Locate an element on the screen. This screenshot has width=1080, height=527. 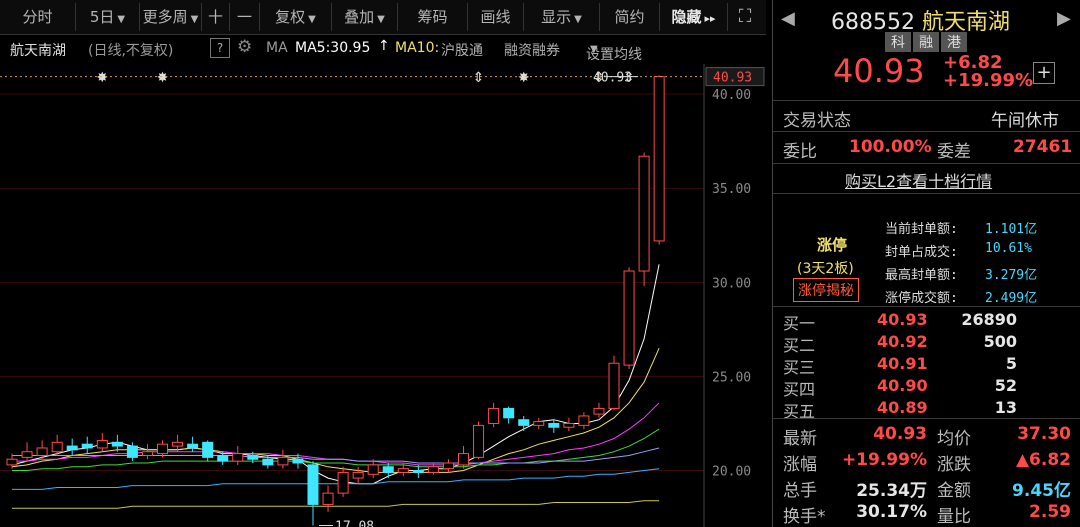
stat-value: 40.93 is located at coordinates (900, 434).